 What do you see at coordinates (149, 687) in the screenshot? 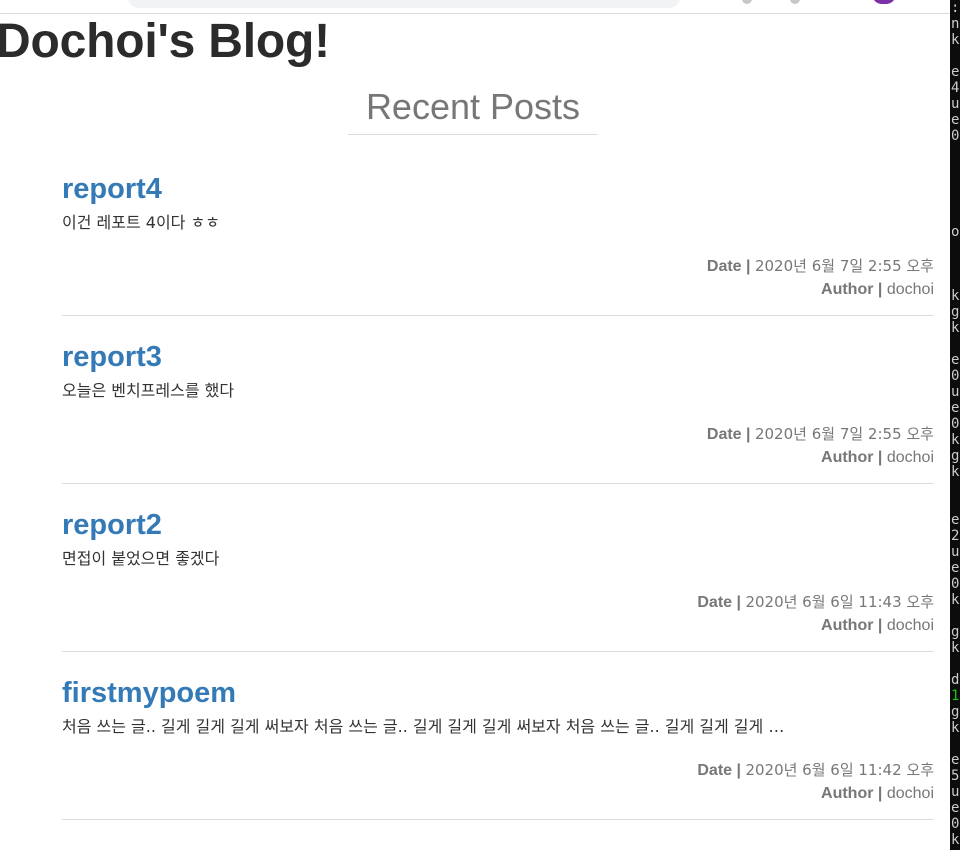
I see `post-title-link: firstmypoem` at bounding box center [149, 687].